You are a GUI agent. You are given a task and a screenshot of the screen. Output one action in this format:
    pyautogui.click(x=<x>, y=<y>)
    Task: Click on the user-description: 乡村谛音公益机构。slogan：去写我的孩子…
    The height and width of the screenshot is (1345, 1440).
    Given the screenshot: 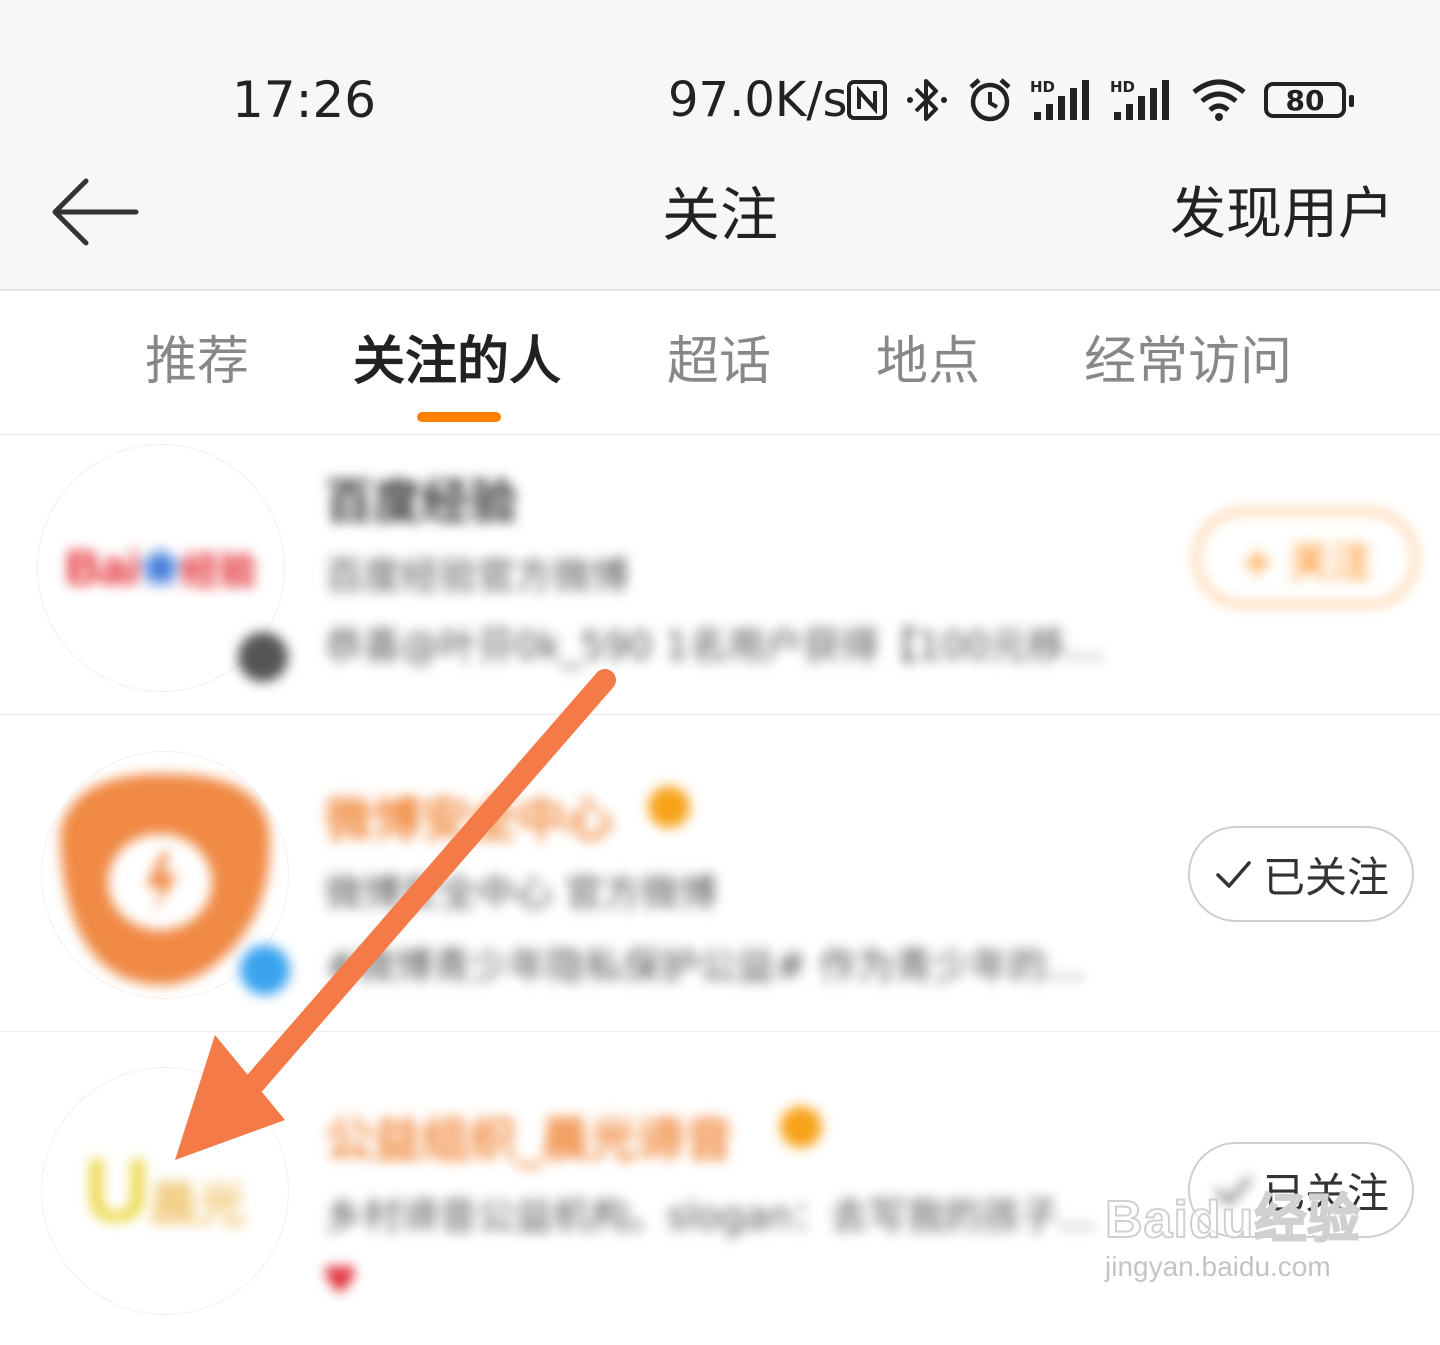 What is the action you would take?
    pyautogui.click(x=711, y=1216)
    